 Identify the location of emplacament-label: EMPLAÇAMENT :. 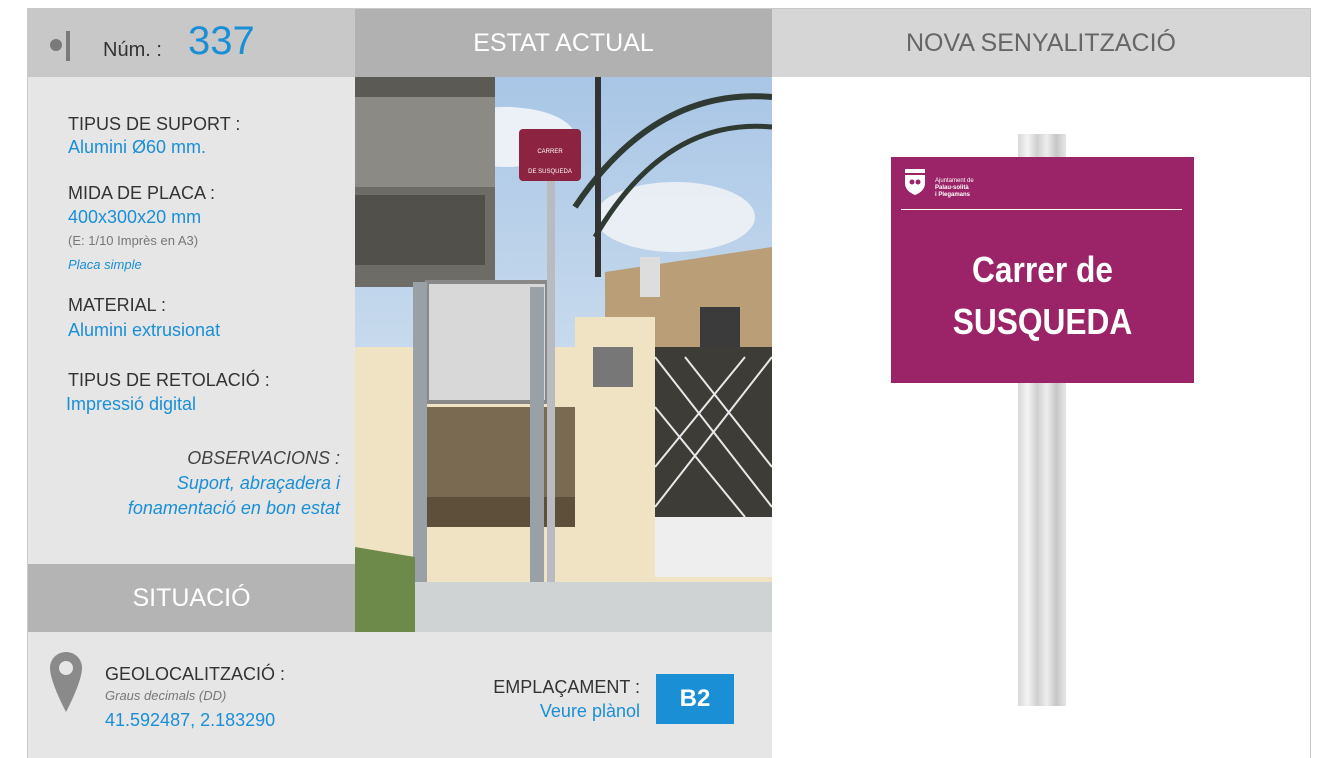
(566, 687).